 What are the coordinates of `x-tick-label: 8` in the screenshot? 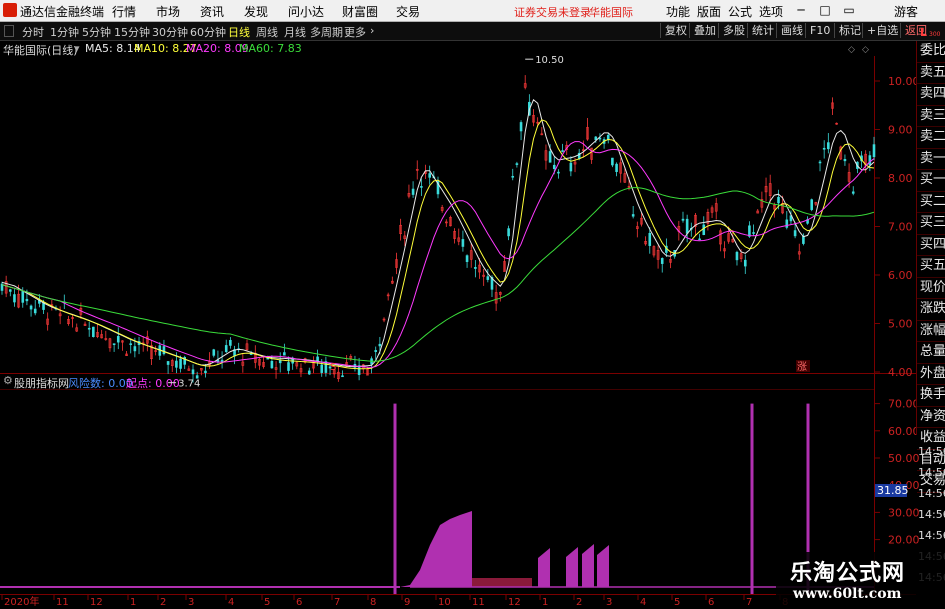 It's located at (373, 602).